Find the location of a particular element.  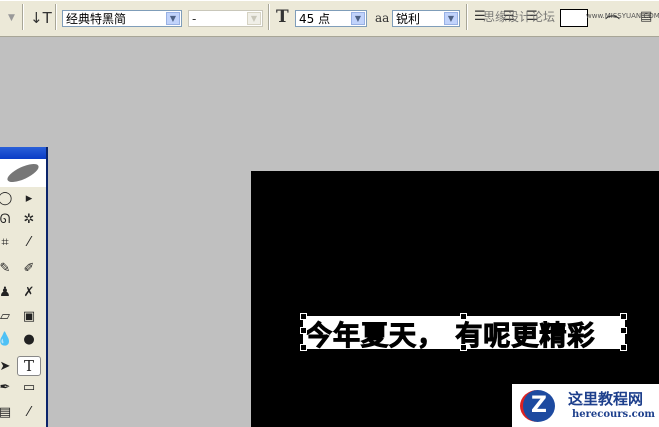

pen-tool-icon: ✒ is located at coordinates (7, 387).